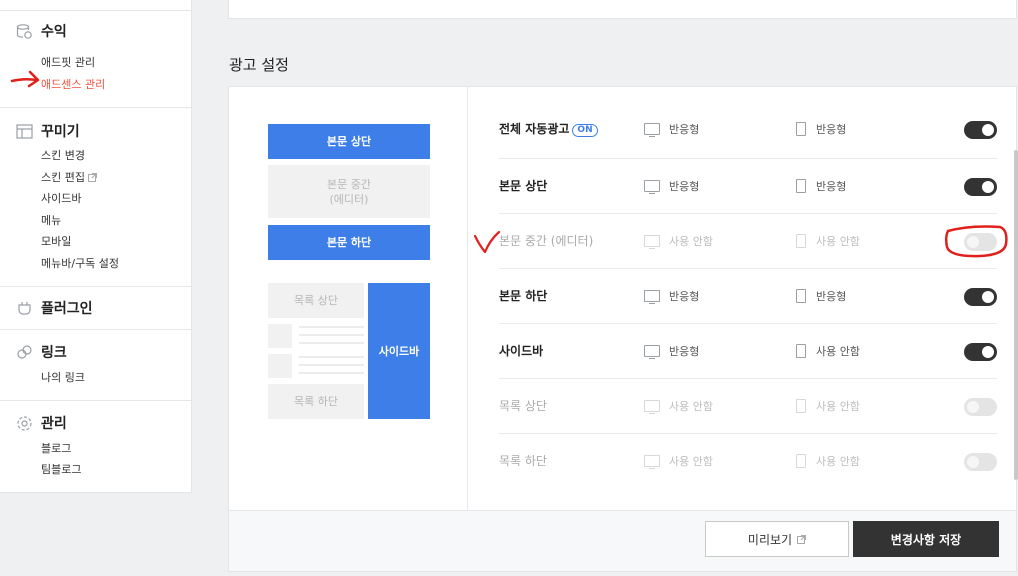  Describe the element at coordinates (349, 242) in the screenshot. I see `preview-block-bottom: 본문 하단` at that location.